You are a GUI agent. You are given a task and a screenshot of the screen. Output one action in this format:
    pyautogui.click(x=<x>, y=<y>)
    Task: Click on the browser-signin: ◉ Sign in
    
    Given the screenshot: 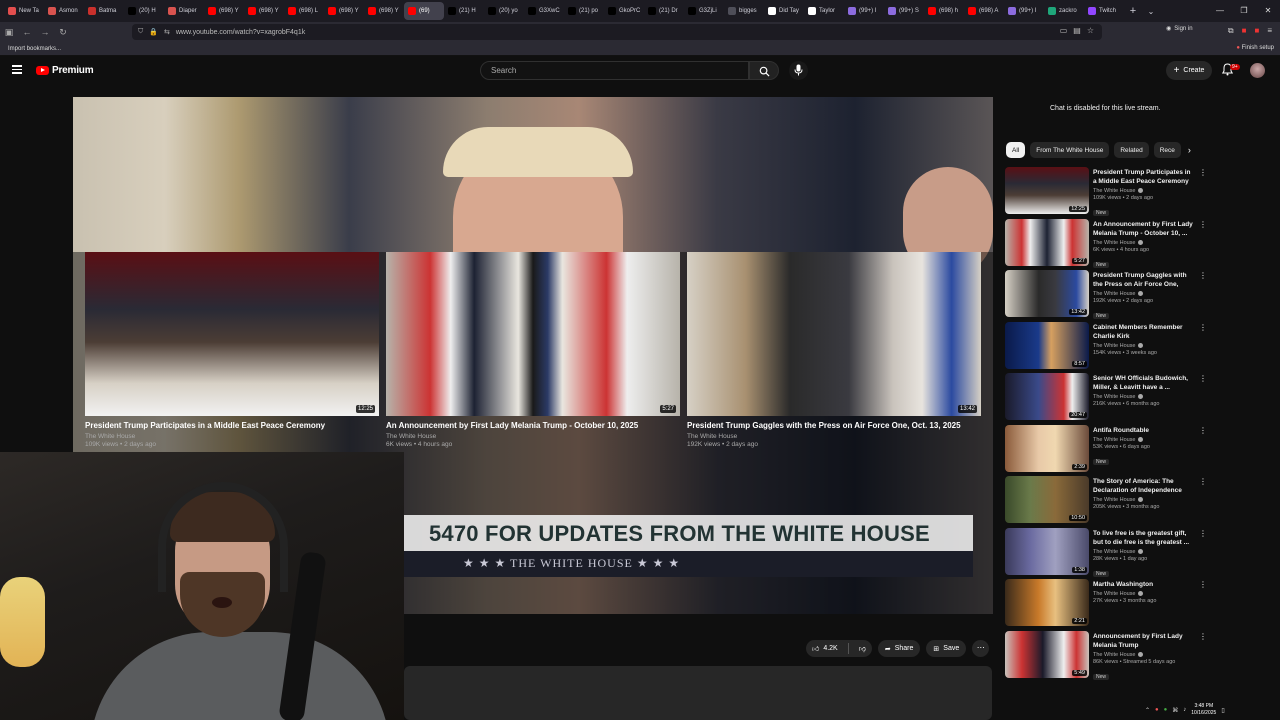 What is the action you would take?
    pyautogui.click(x=1179, y=29)
    